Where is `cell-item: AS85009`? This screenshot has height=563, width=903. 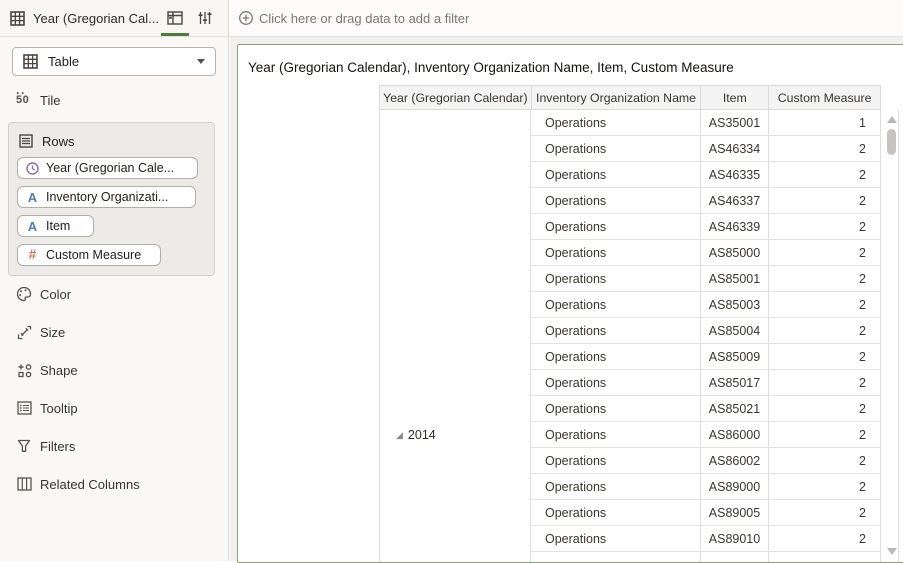
cell-item: AS85009 is located at coordinates (735, 356).